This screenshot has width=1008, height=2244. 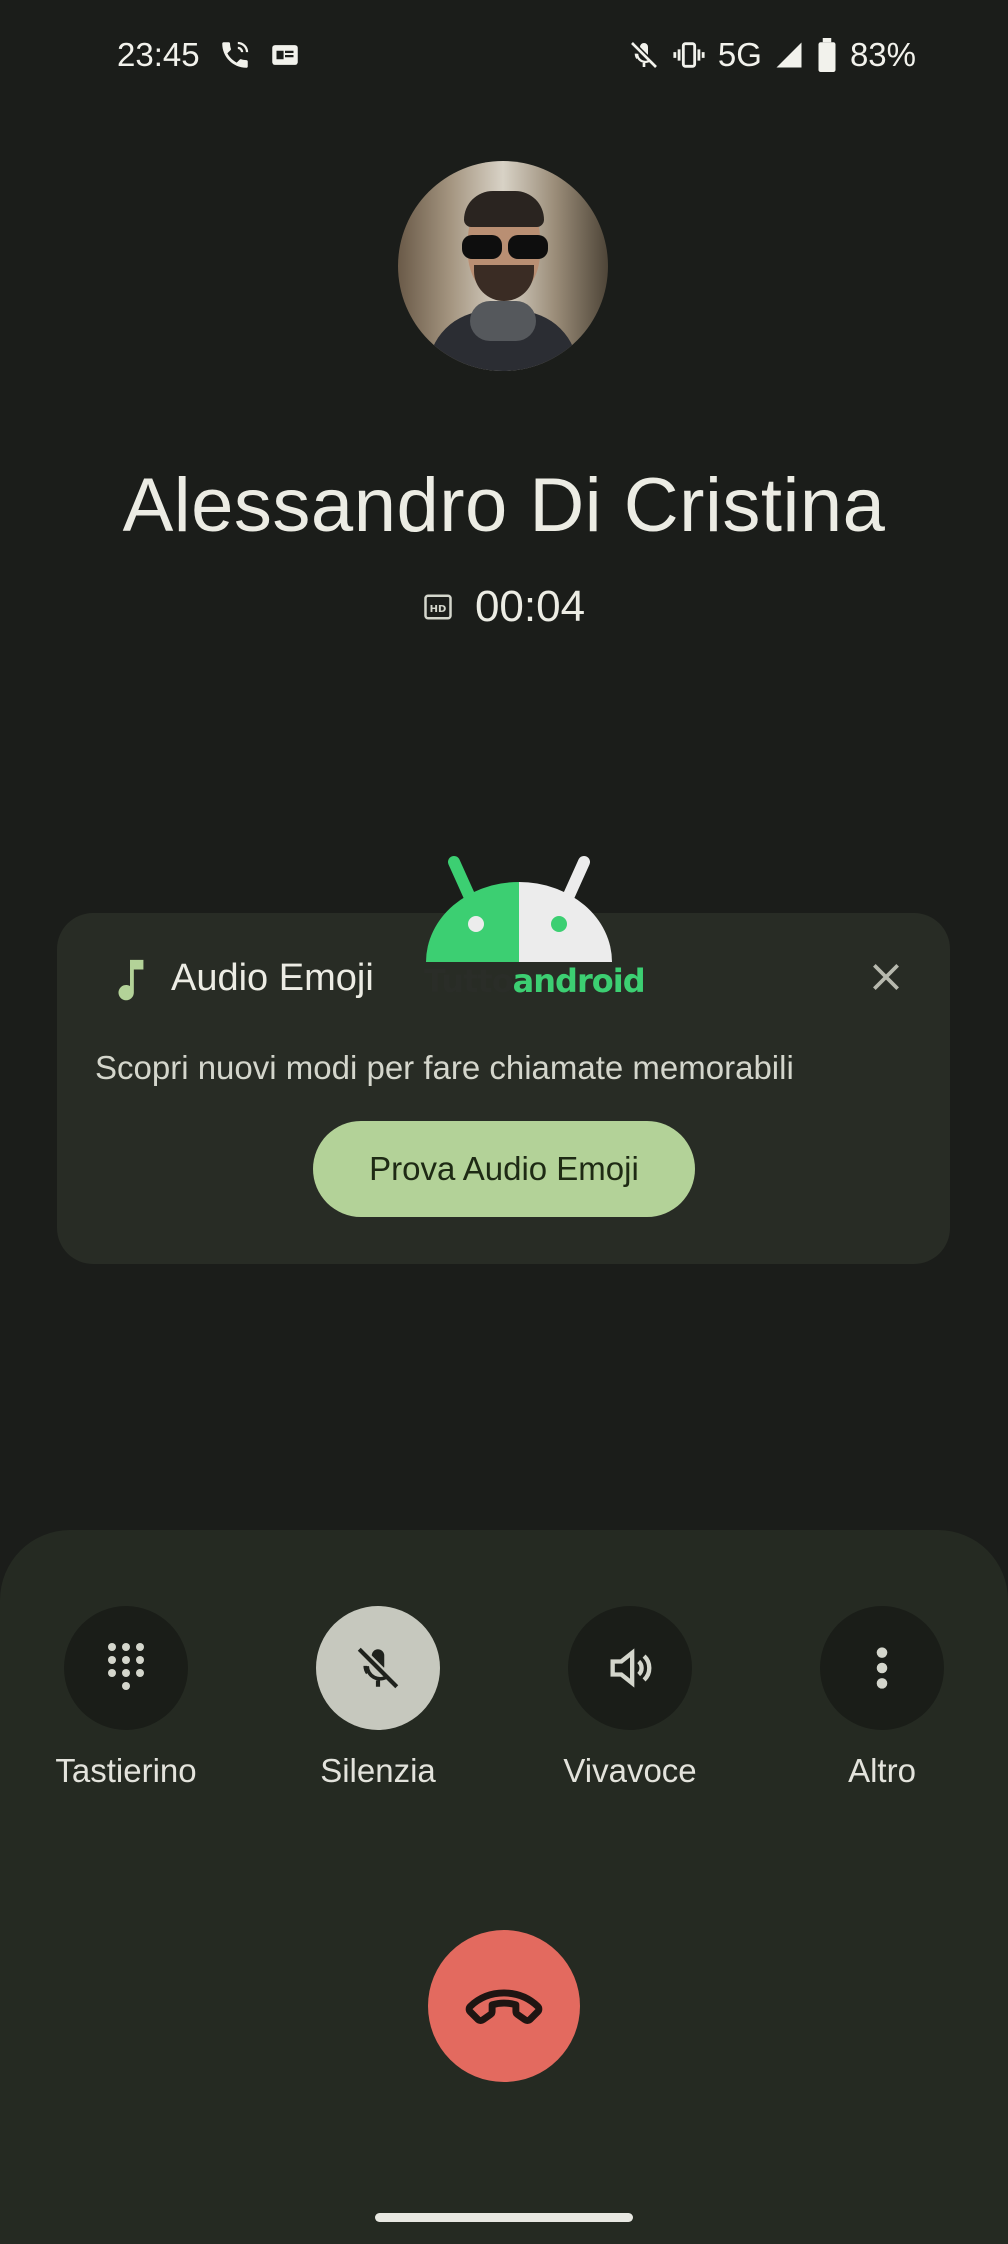 What do you see at coordinates (886, 977) in the screenshot?
I see `close-icon` at bounding box center [886, 977].